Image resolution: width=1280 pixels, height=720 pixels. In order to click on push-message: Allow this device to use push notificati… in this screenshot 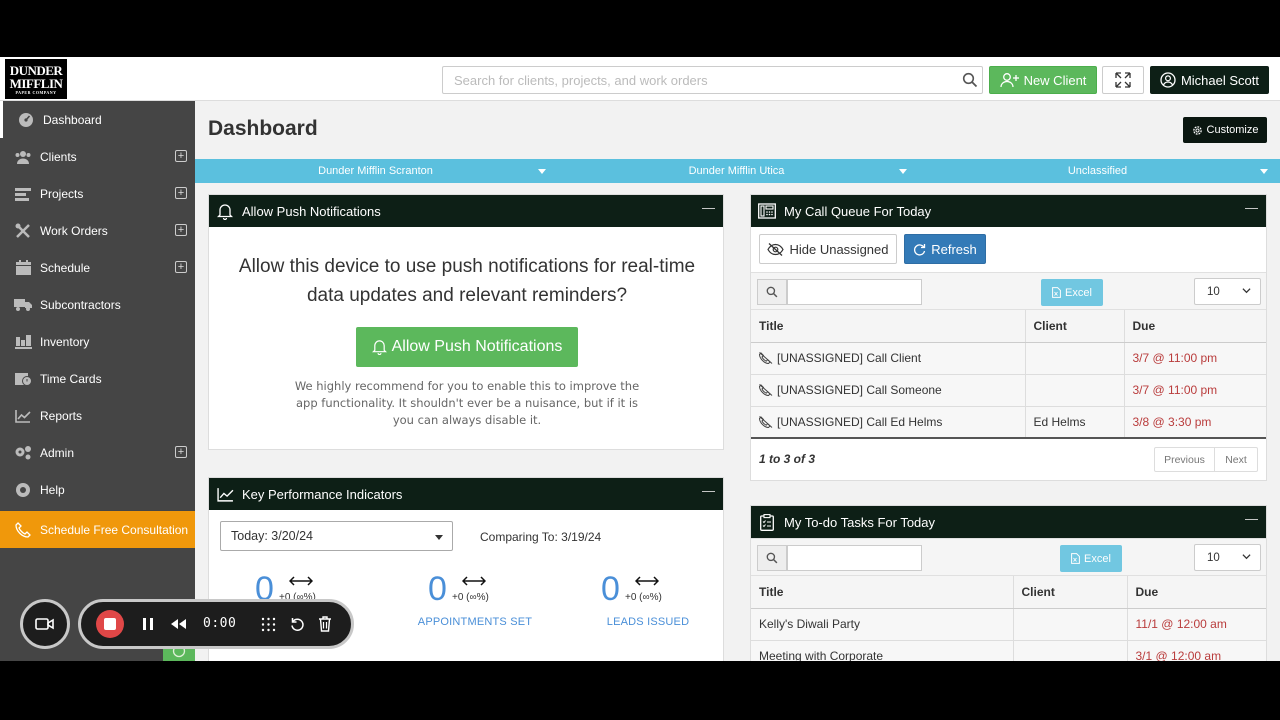, I will do `click(467, 281)`.